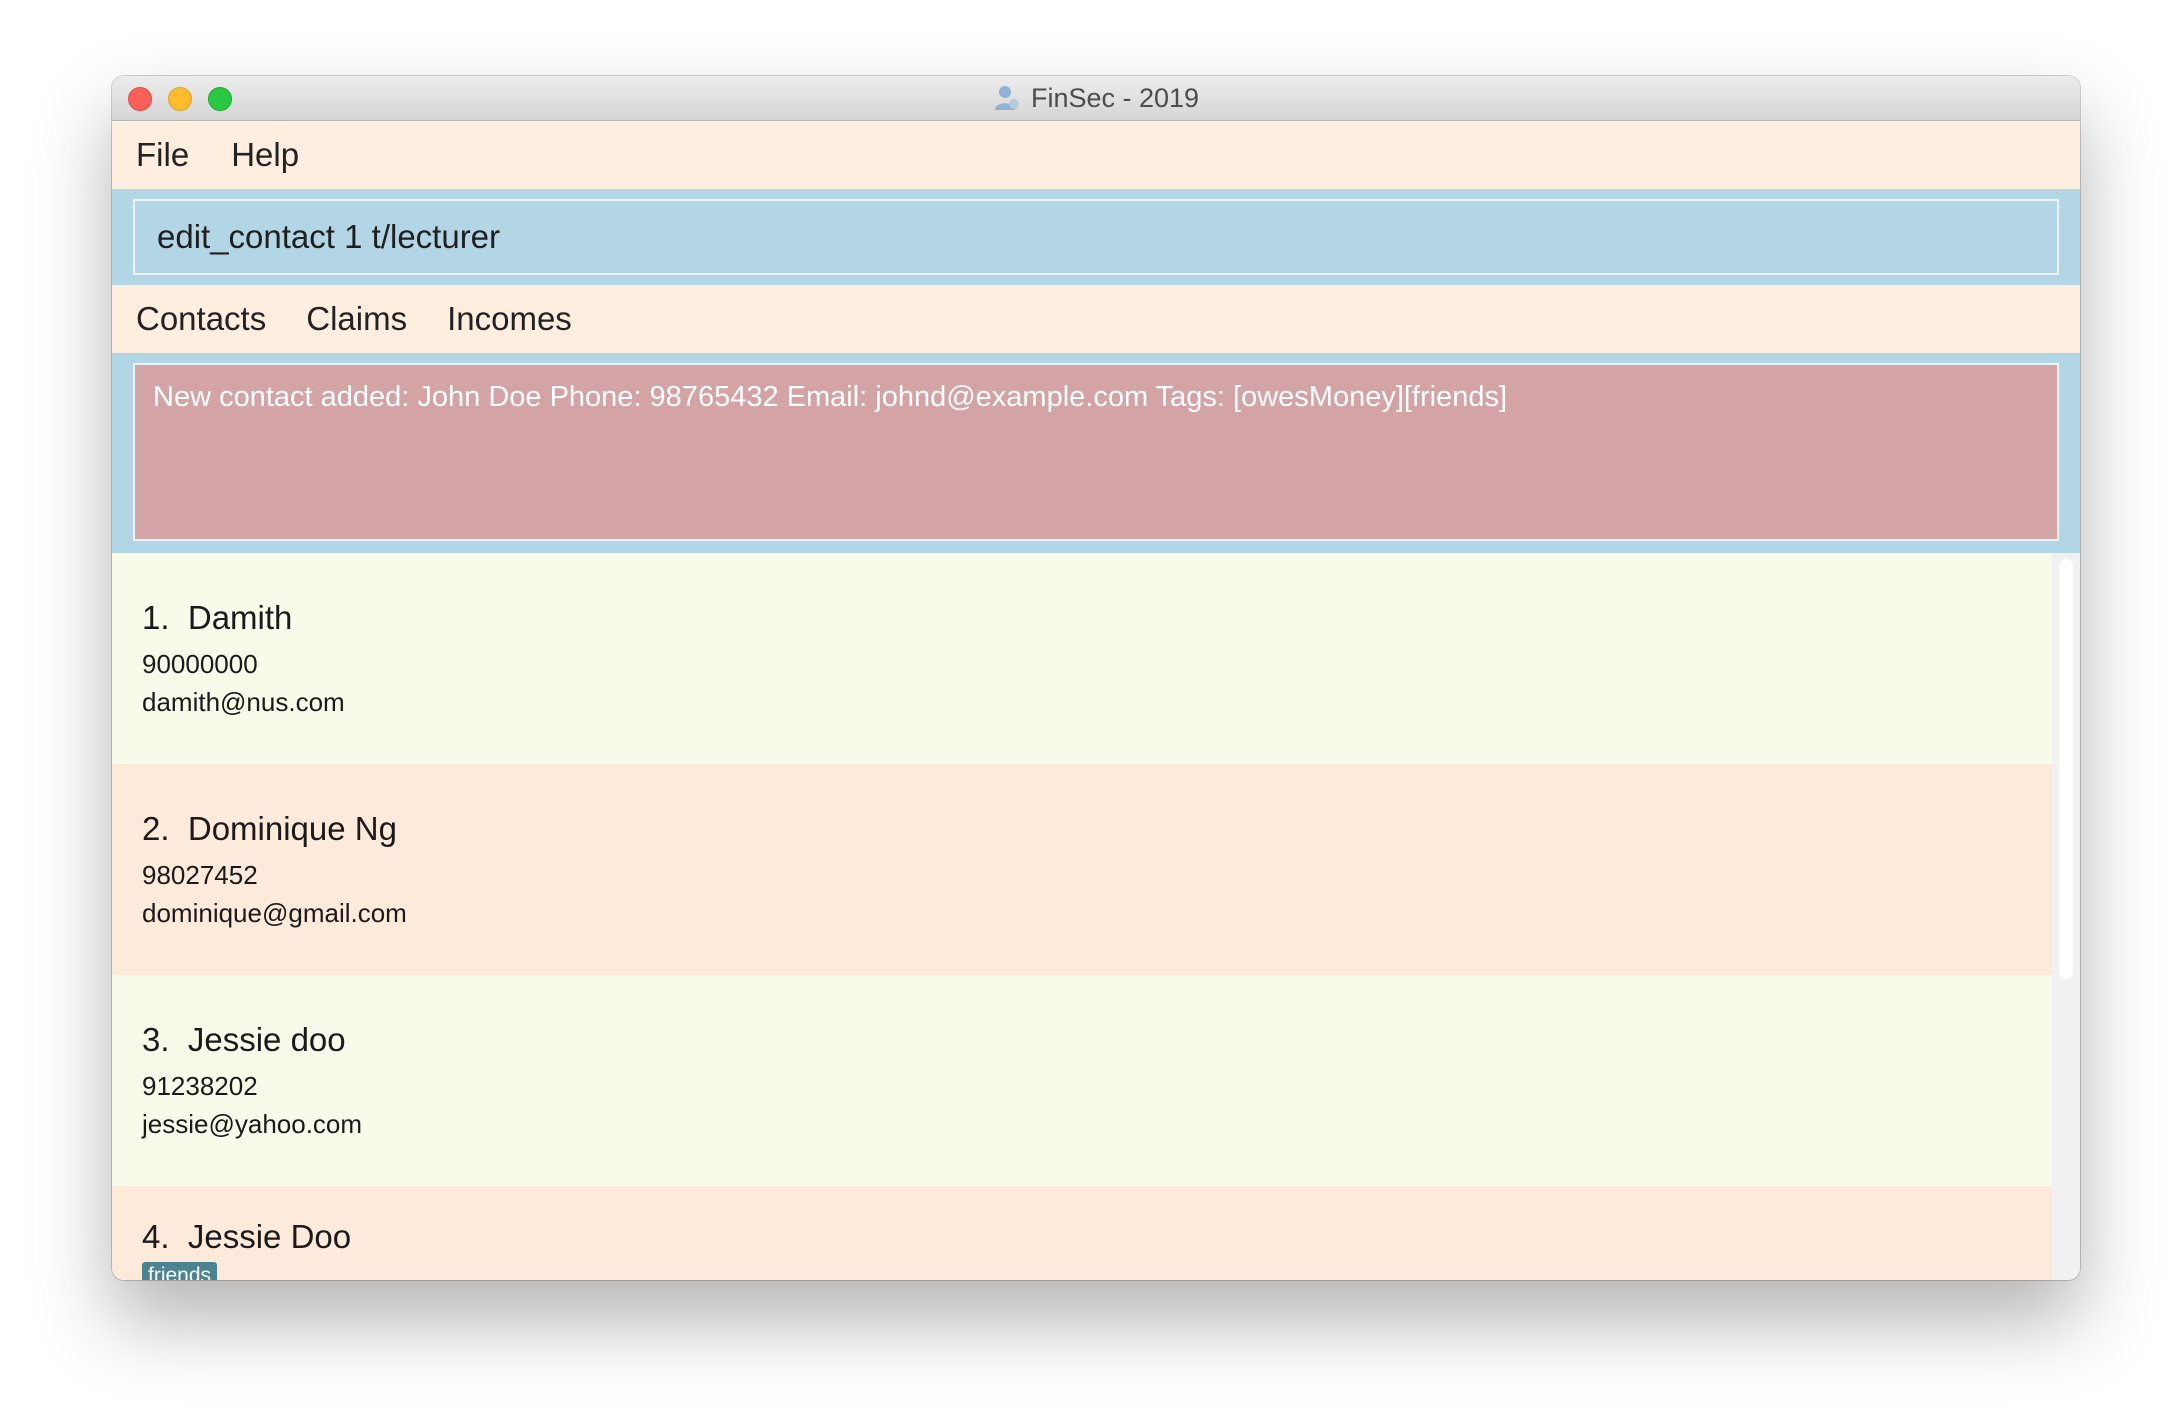 The height and width of the screenshot is (1424, 2184). I want to click on window-title-group: FinSec - 2019, so click(1096, 98).